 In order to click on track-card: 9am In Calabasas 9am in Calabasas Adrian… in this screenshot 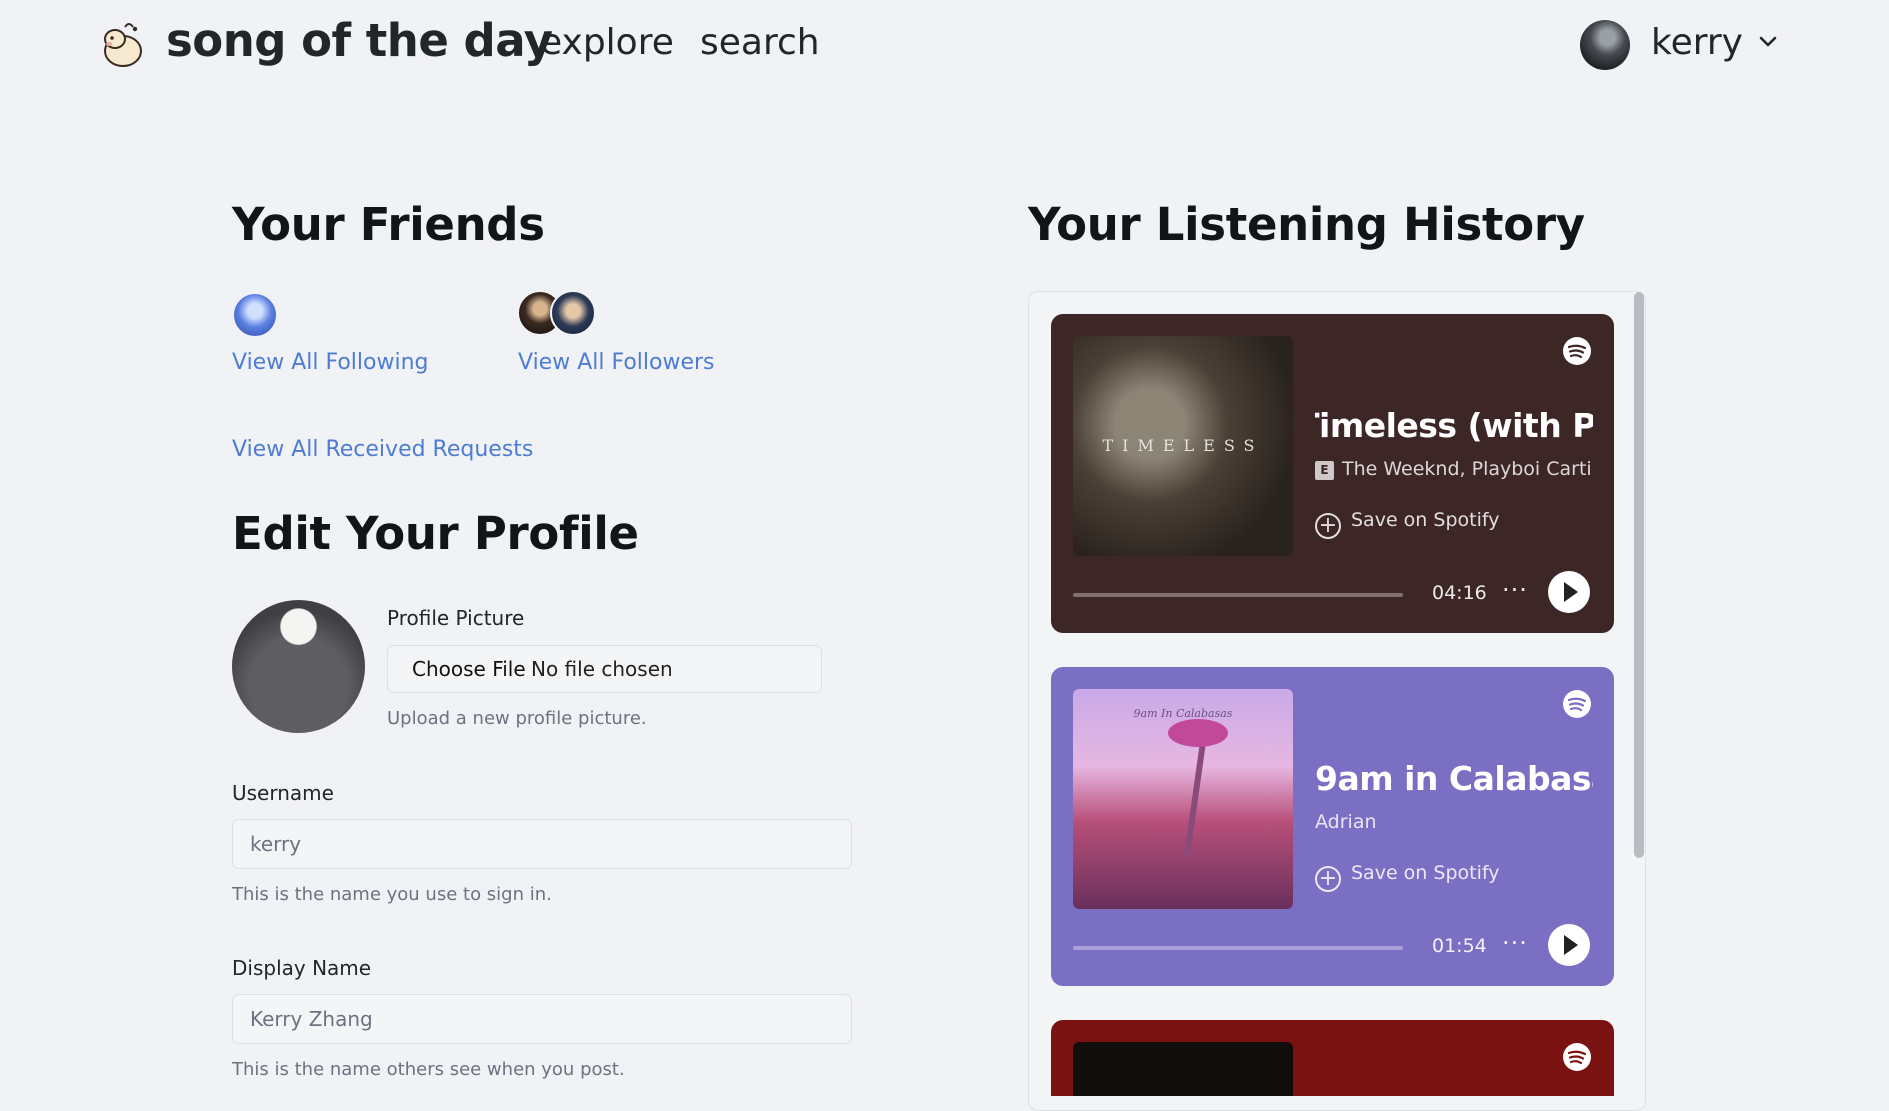, I will do `click(1332, 826)`.